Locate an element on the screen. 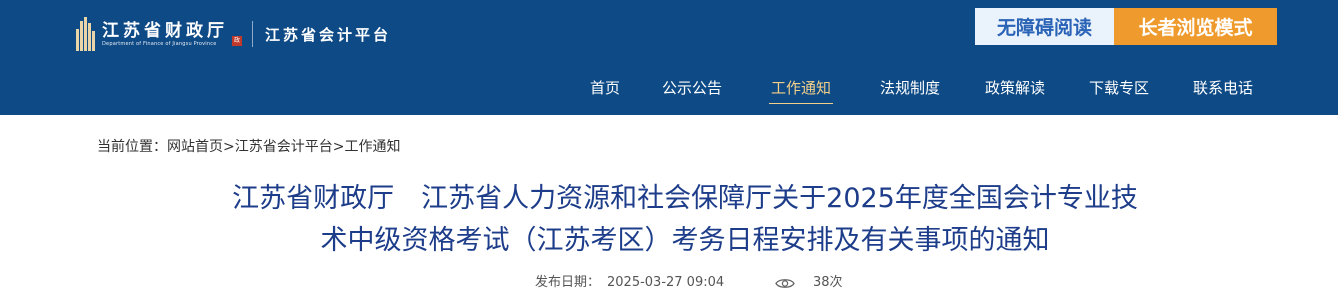 This screenshot has height=299, width=1338. logo-divider is located at coordinates (252, 34).